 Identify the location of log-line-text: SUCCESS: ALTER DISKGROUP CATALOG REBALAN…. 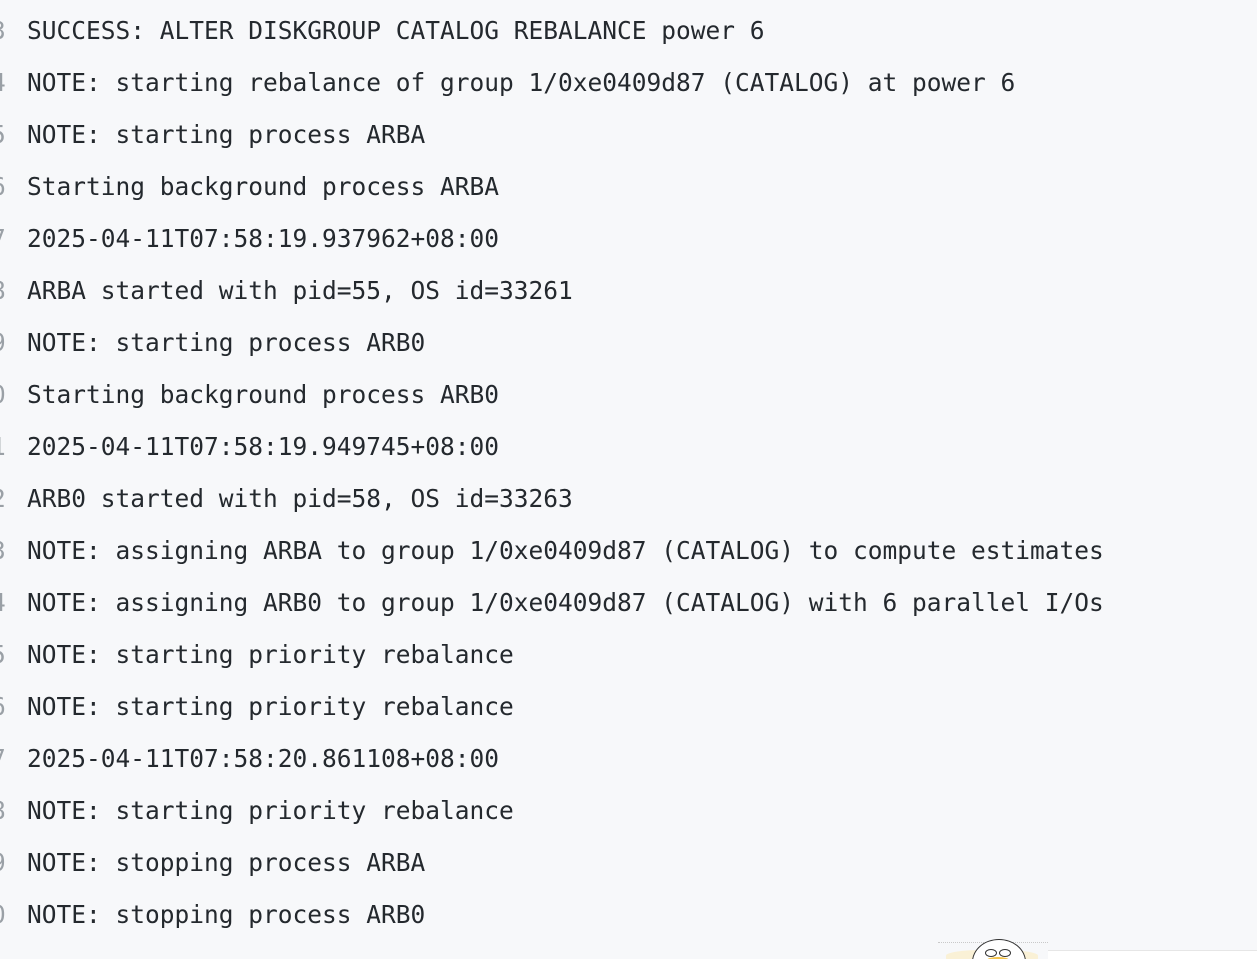
(396, 30).